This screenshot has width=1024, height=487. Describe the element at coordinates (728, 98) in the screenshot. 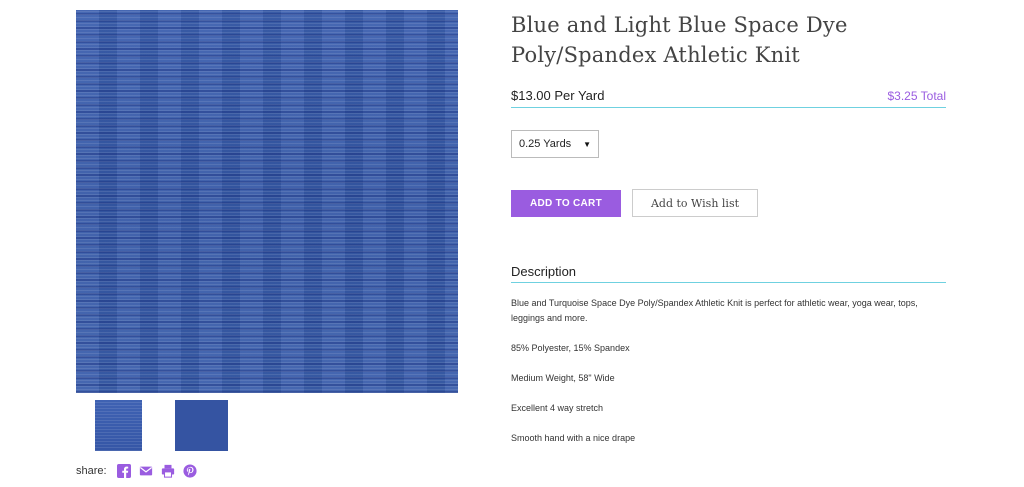

I see `price-row: $13.00 Per Yard $3.25 Total` at that location.